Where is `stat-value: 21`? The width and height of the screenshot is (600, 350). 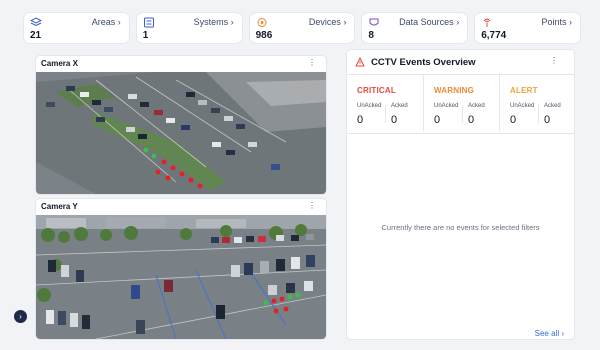
stat-value: 21 is located at coordinates (36, 35).